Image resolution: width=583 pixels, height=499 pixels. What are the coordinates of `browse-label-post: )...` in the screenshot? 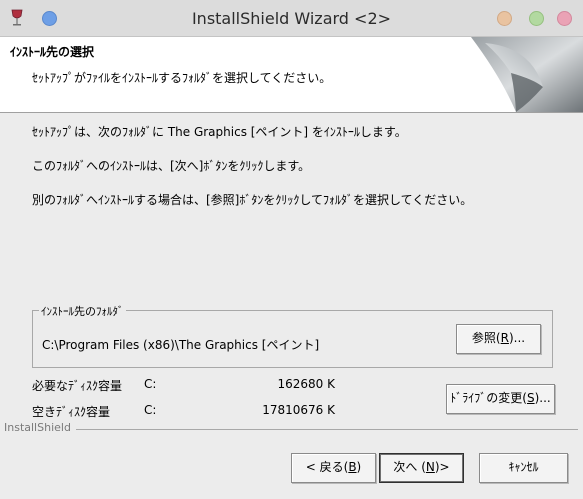 It's located at (517, 338).